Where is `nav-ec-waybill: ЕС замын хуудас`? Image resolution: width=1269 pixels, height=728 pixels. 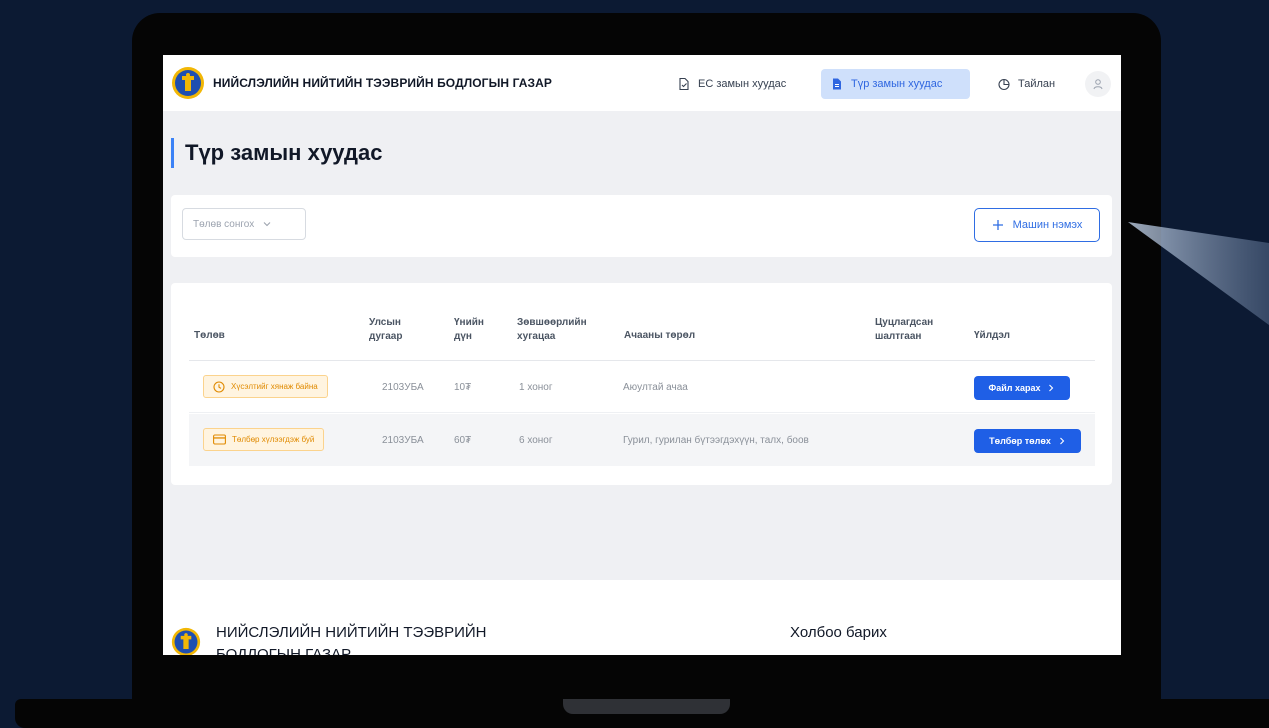 nav-ec-waybill: ЕС замын хуудас is located at coordinates (735, 84).